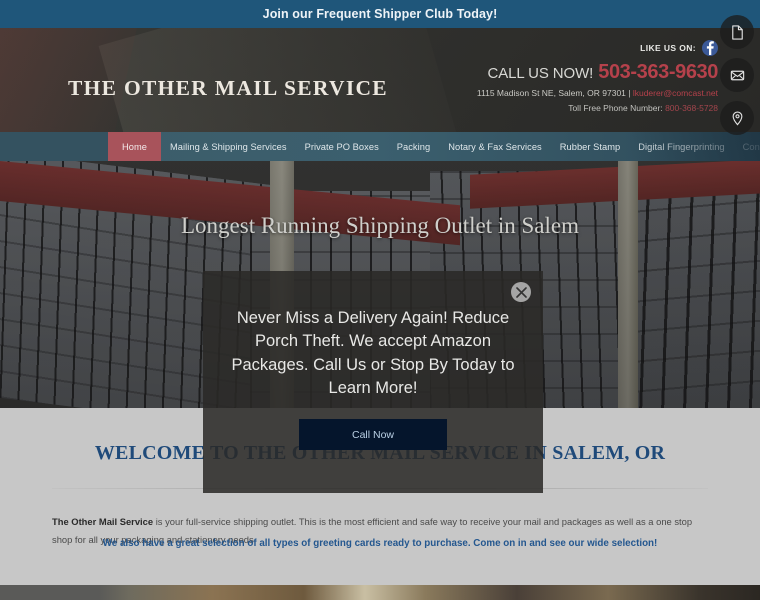 This screenshot has width=760, height=600. I want to click on document-icon, so click(737, 32).